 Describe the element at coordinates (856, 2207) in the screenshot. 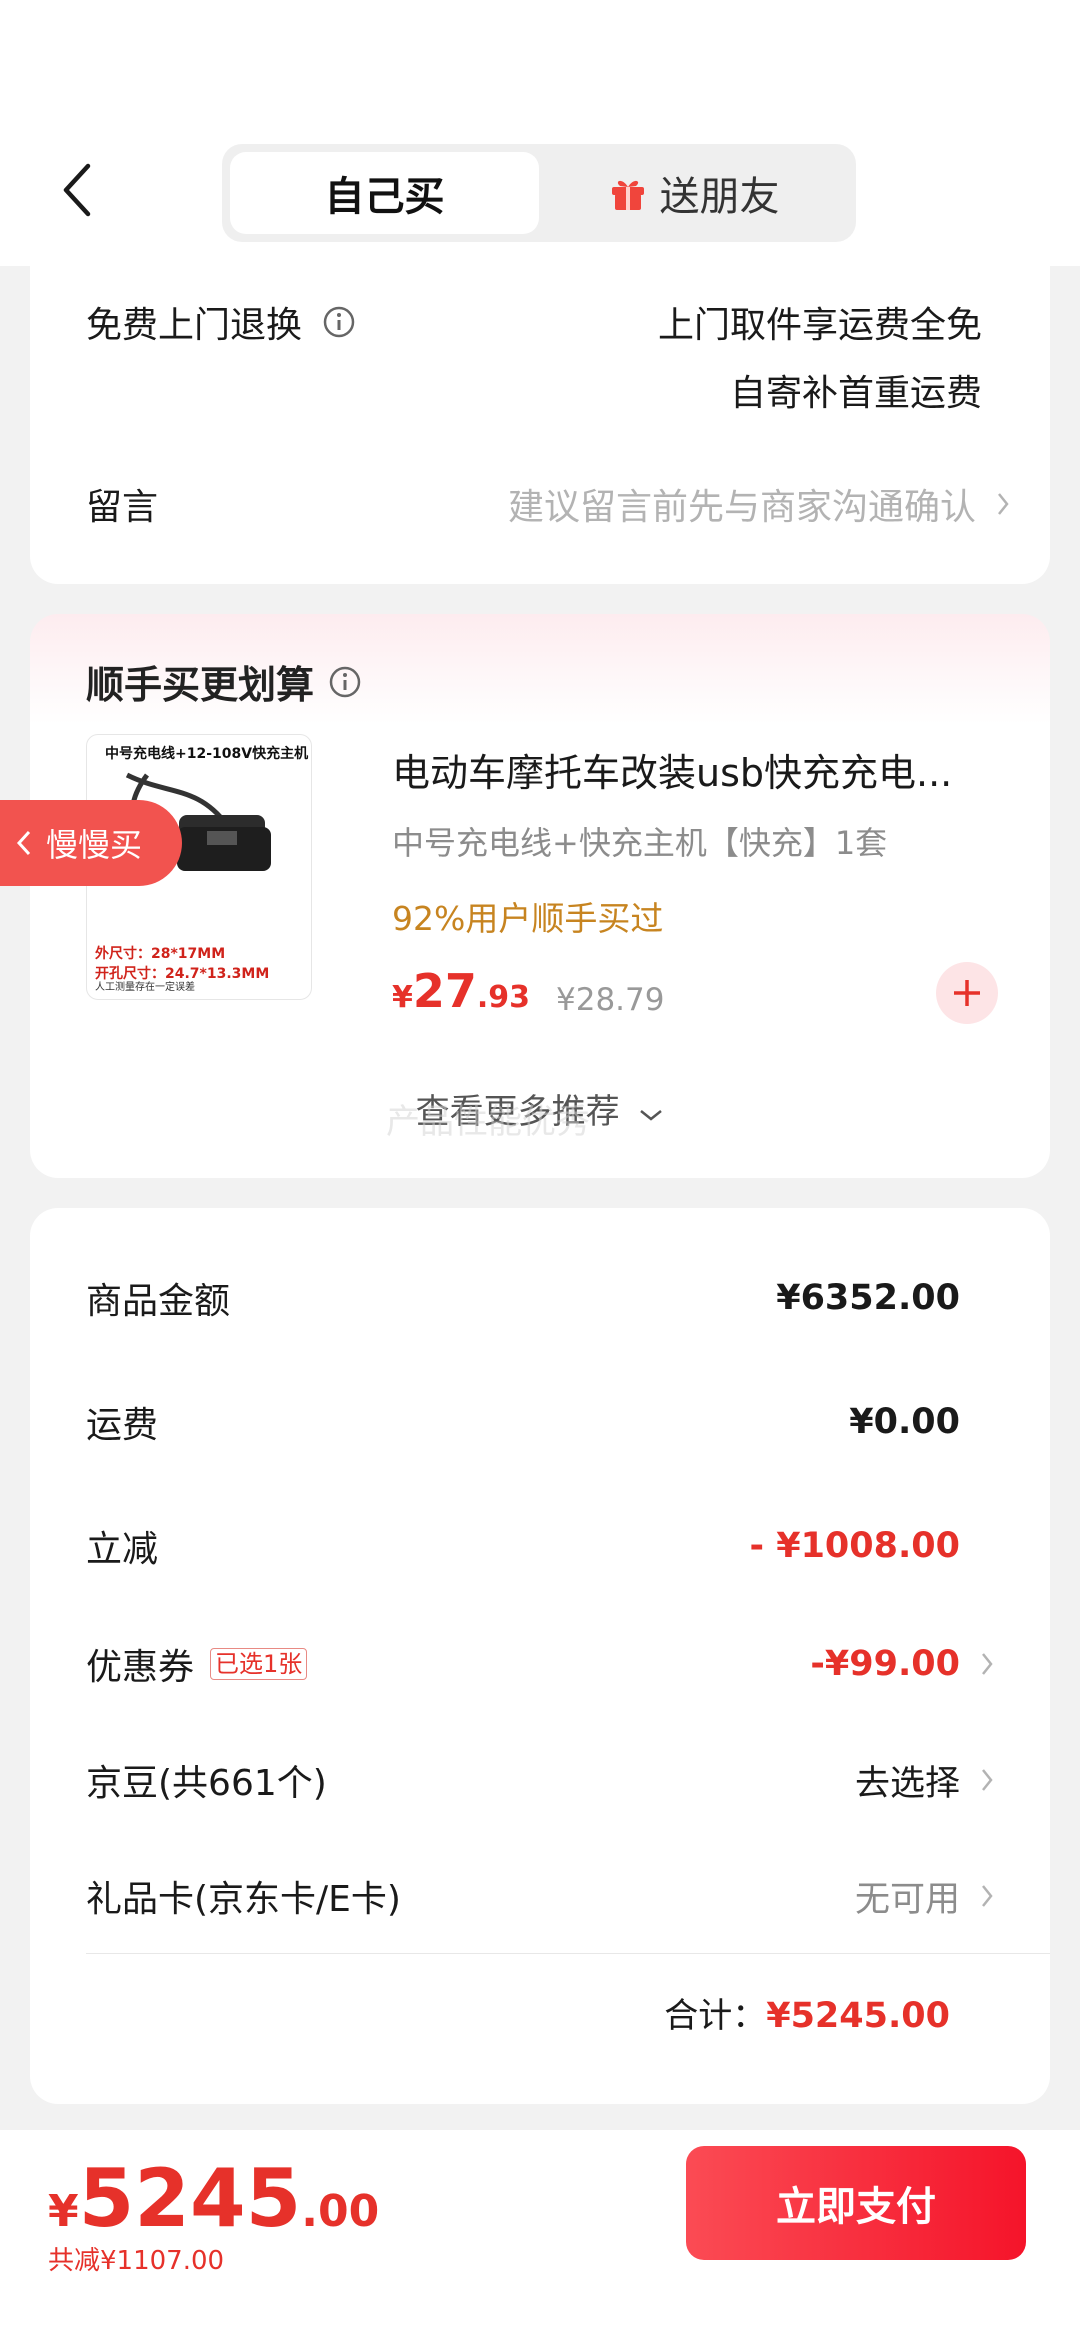

I see `pay-label: 立即支付` at that location.